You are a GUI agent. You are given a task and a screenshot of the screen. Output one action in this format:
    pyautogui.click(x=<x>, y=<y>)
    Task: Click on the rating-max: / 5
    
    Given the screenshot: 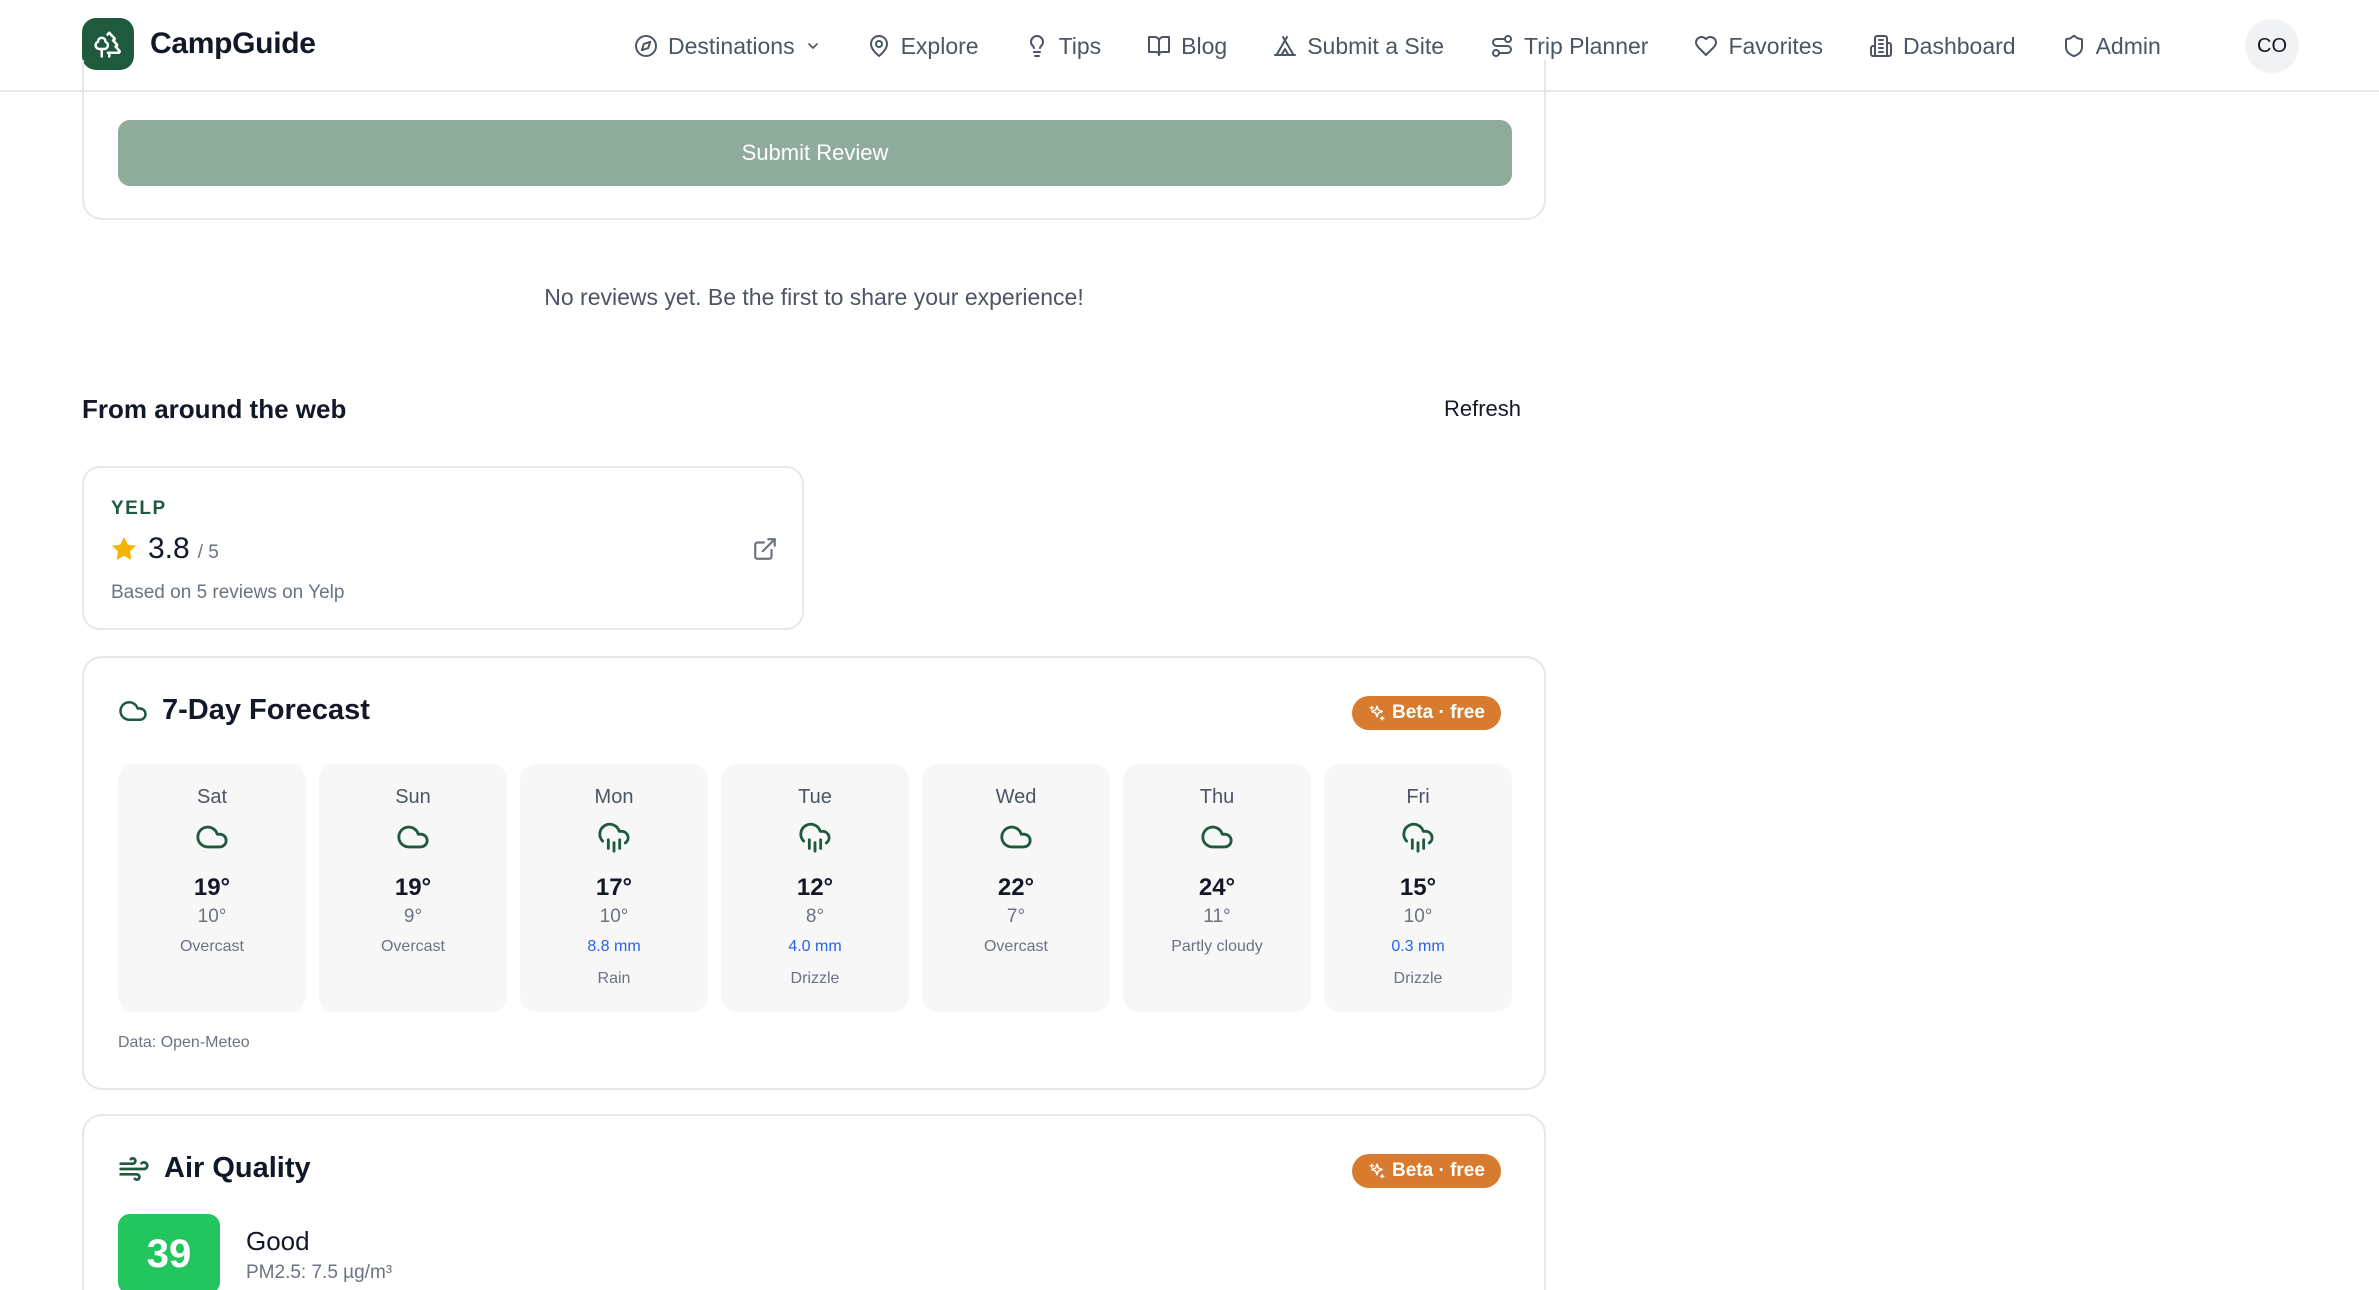 What is the action you would take?
    pyautogui.click(x=208, y=552)
    